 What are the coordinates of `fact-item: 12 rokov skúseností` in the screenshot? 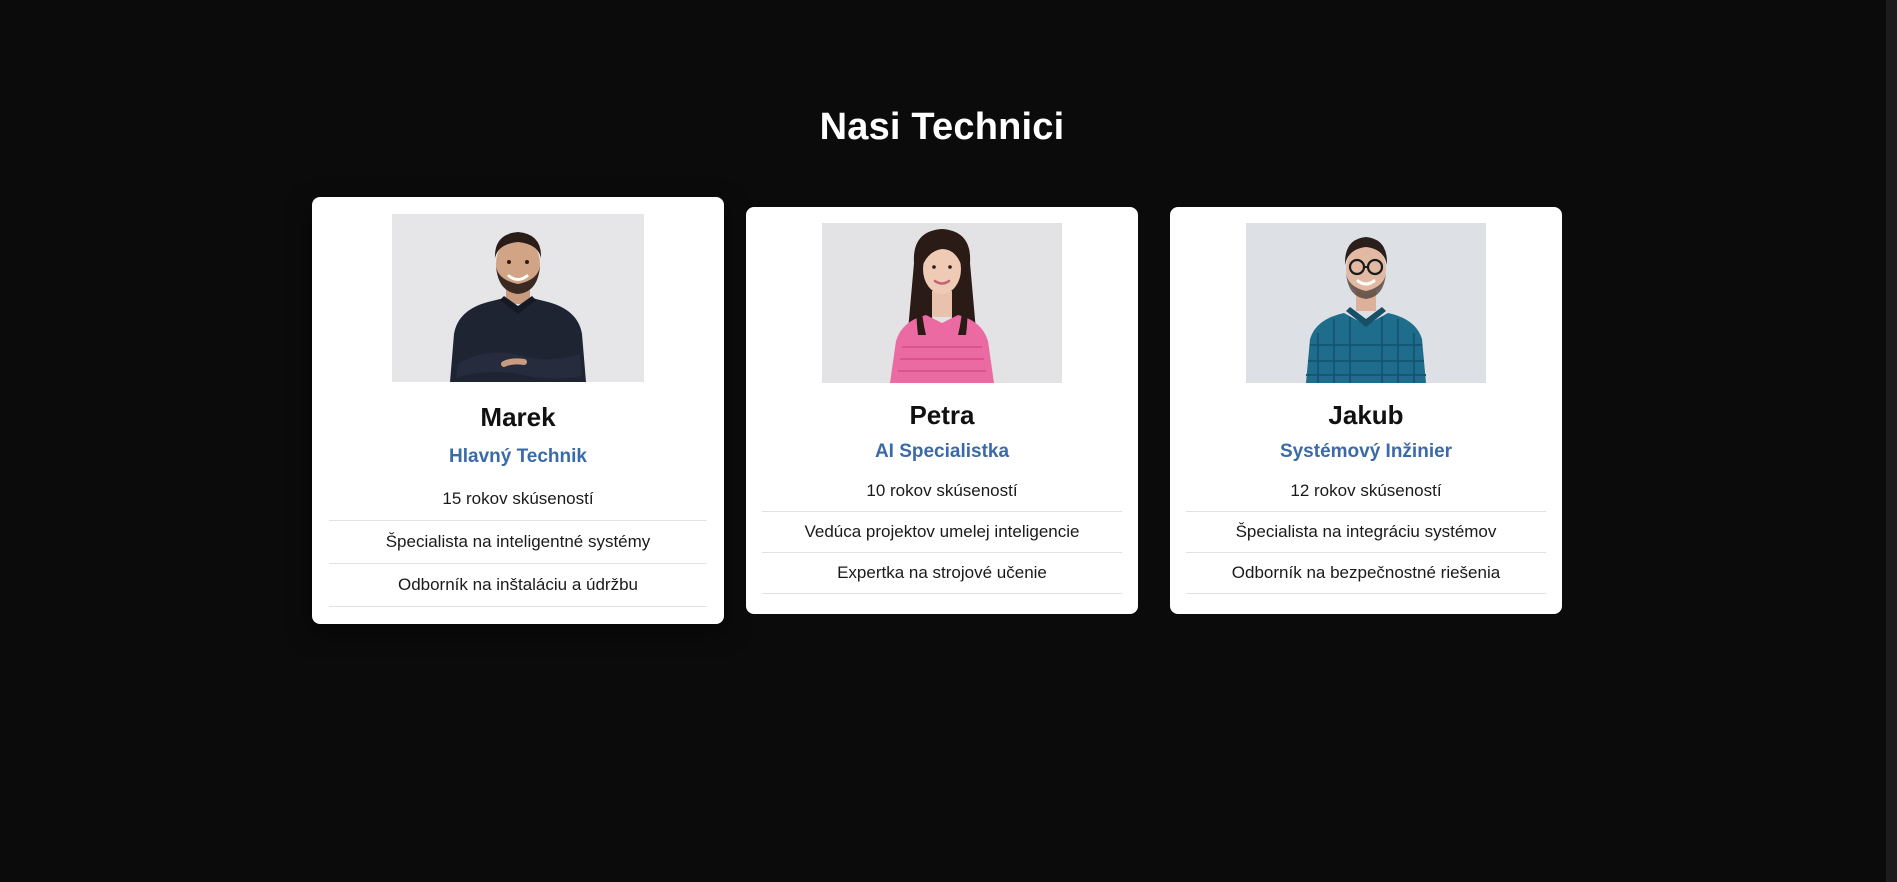 It's located at (1366, 491).